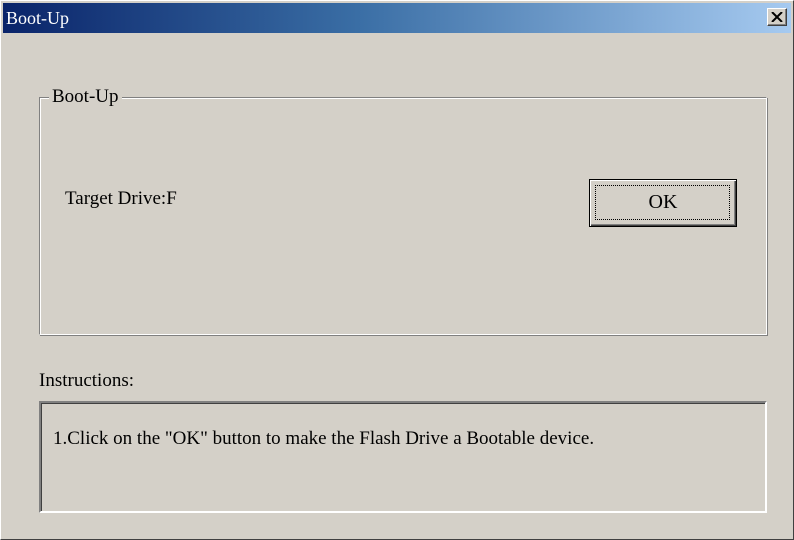 The width and height of the screenshot is (794, 540). I want to click on close-icon, so click(777, 17).